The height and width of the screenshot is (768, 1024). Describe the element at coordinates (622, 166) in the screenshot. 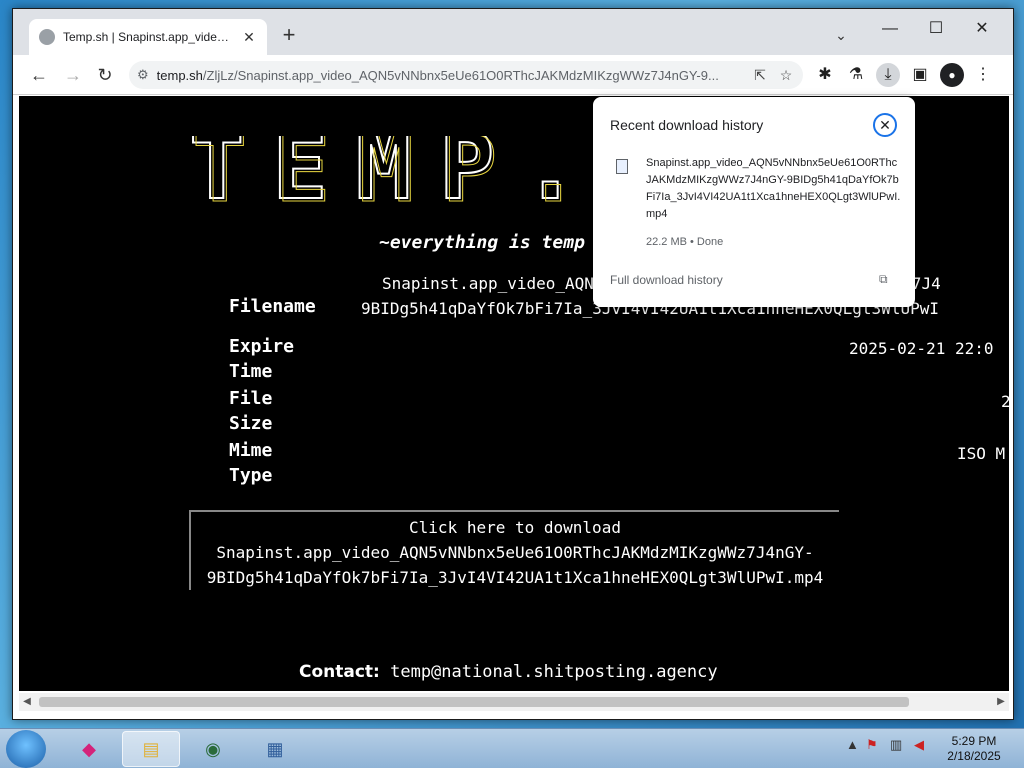

I see `file-icon` at that location.